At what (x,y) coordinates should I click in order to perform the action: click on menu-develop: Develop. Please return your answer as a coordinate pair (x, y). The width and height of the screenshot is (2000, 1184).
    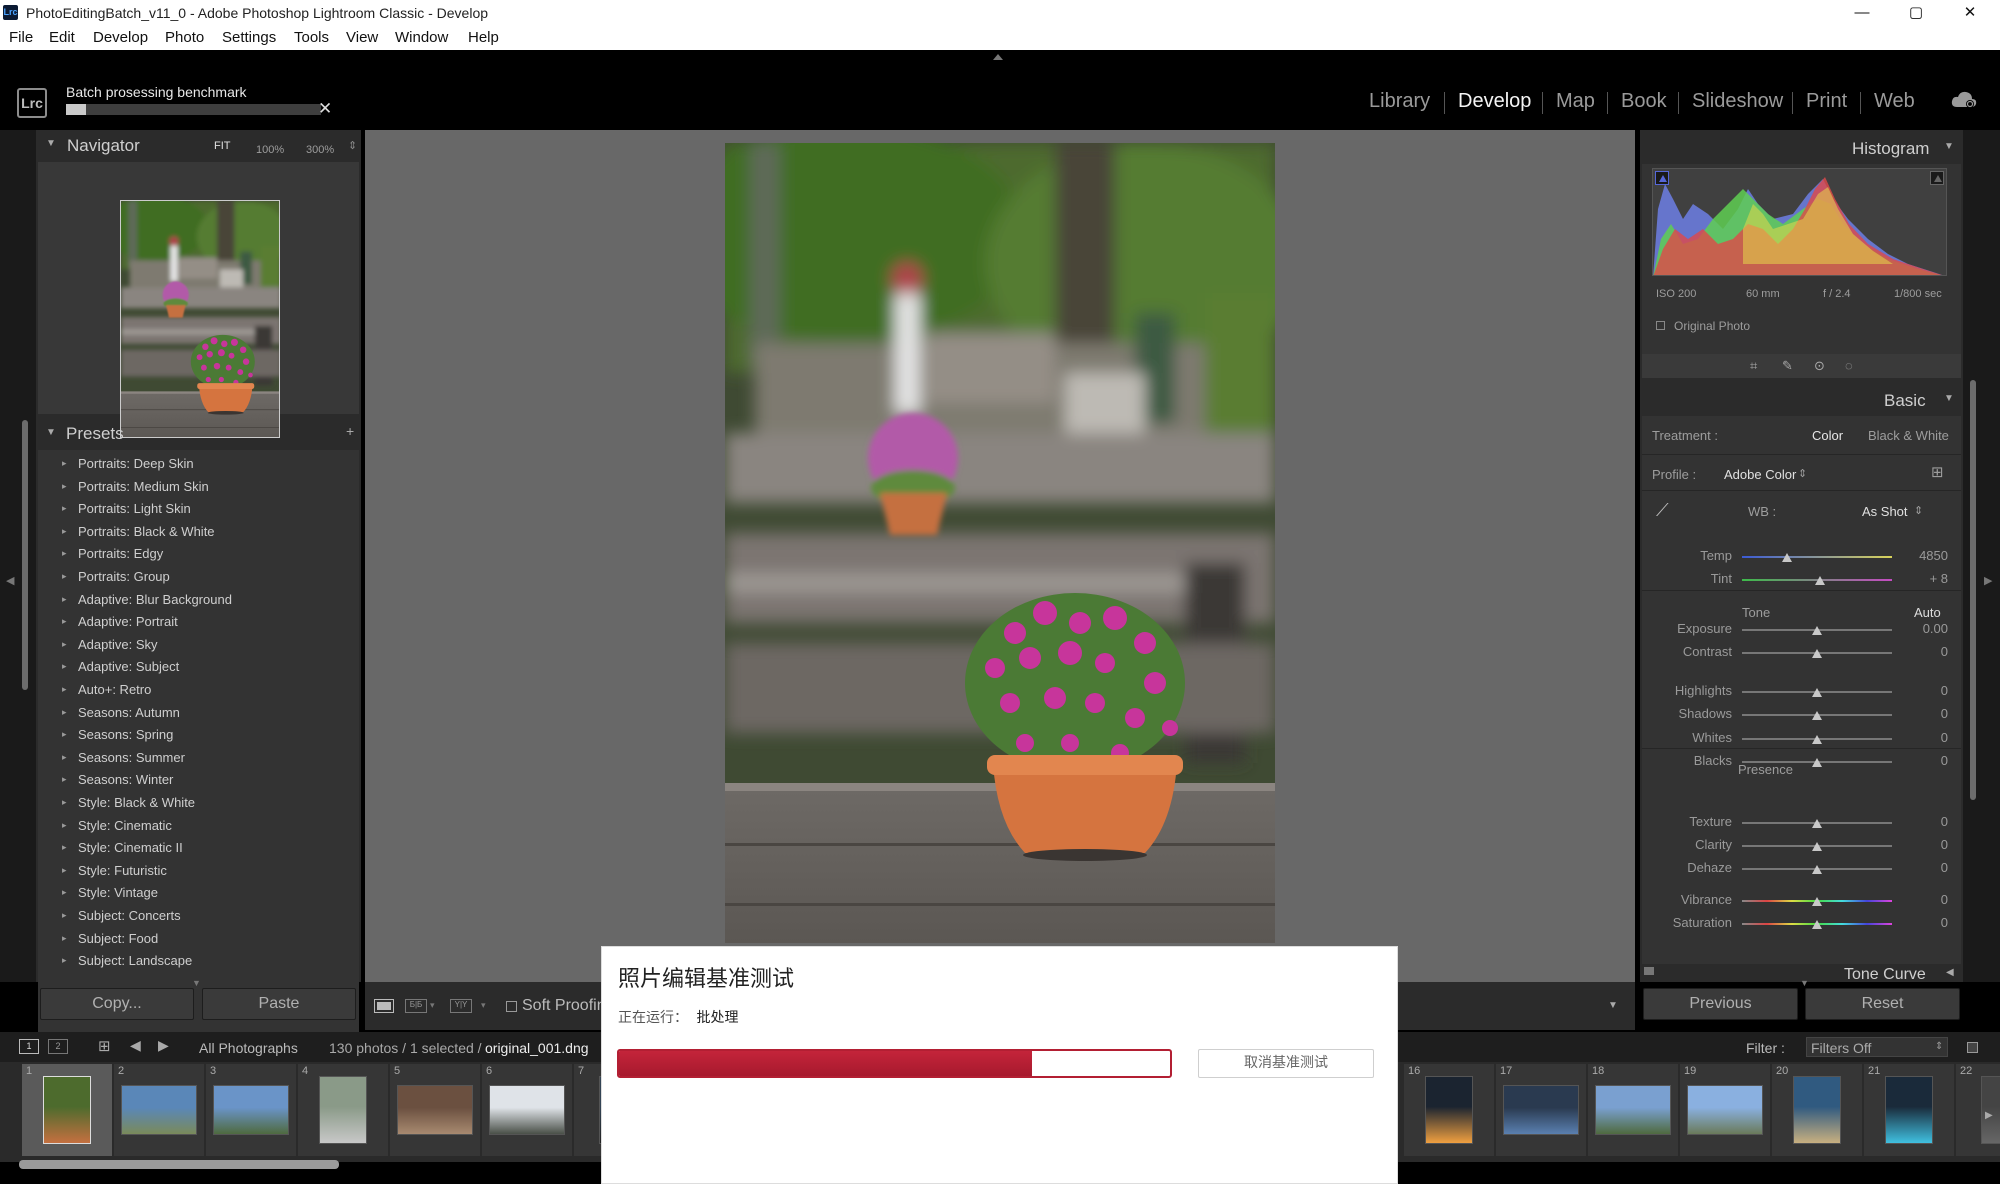
    Looking at the image, I should click on (120, 37).